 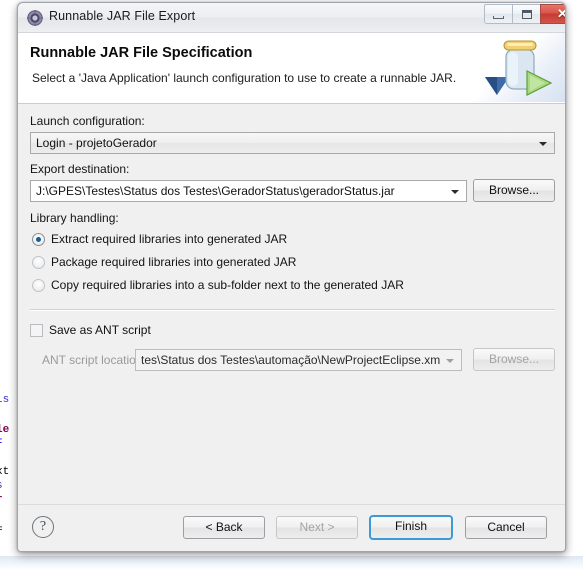 What do you see at coordinates (43, 527) in the screenshot?
I see `help-button: ?` at bounding box center [43, 527].